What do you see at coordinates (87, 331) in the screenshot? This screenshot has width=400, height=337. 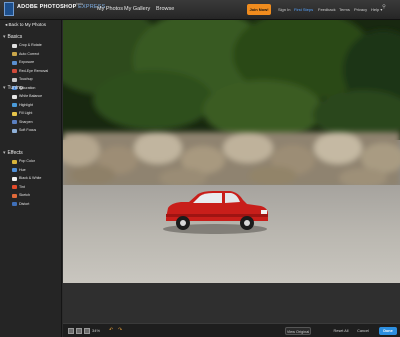 I see `zoom-icon` at bounding box center [87, 331].